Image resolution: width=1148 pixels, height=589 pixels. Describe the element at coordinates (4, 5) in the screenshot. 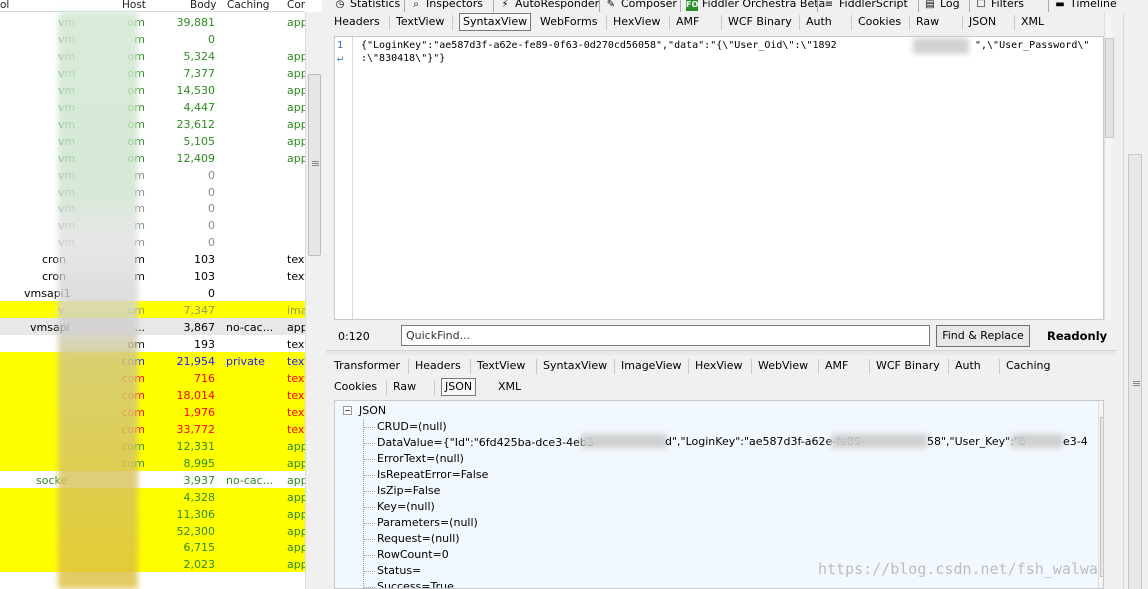

I see `column-header-protocol: ol` at that location.